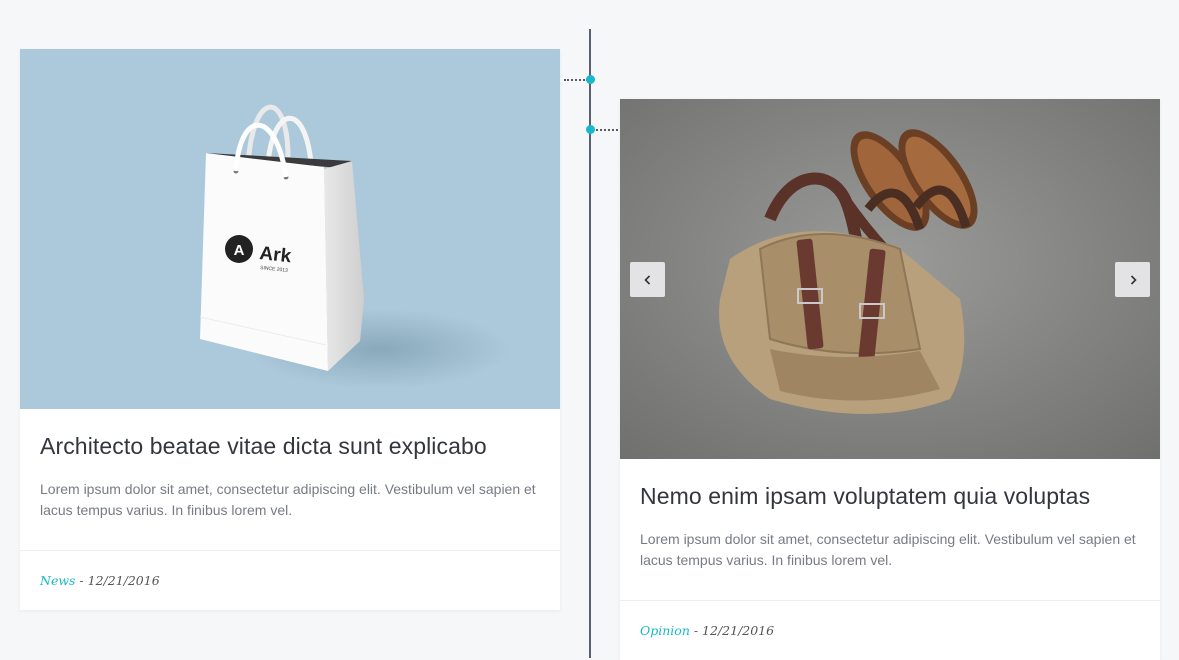  Describe the element at coordinates (890, 630) in the screenshot. I see `post-meta: Opinion - 12/21/2016` at that location.